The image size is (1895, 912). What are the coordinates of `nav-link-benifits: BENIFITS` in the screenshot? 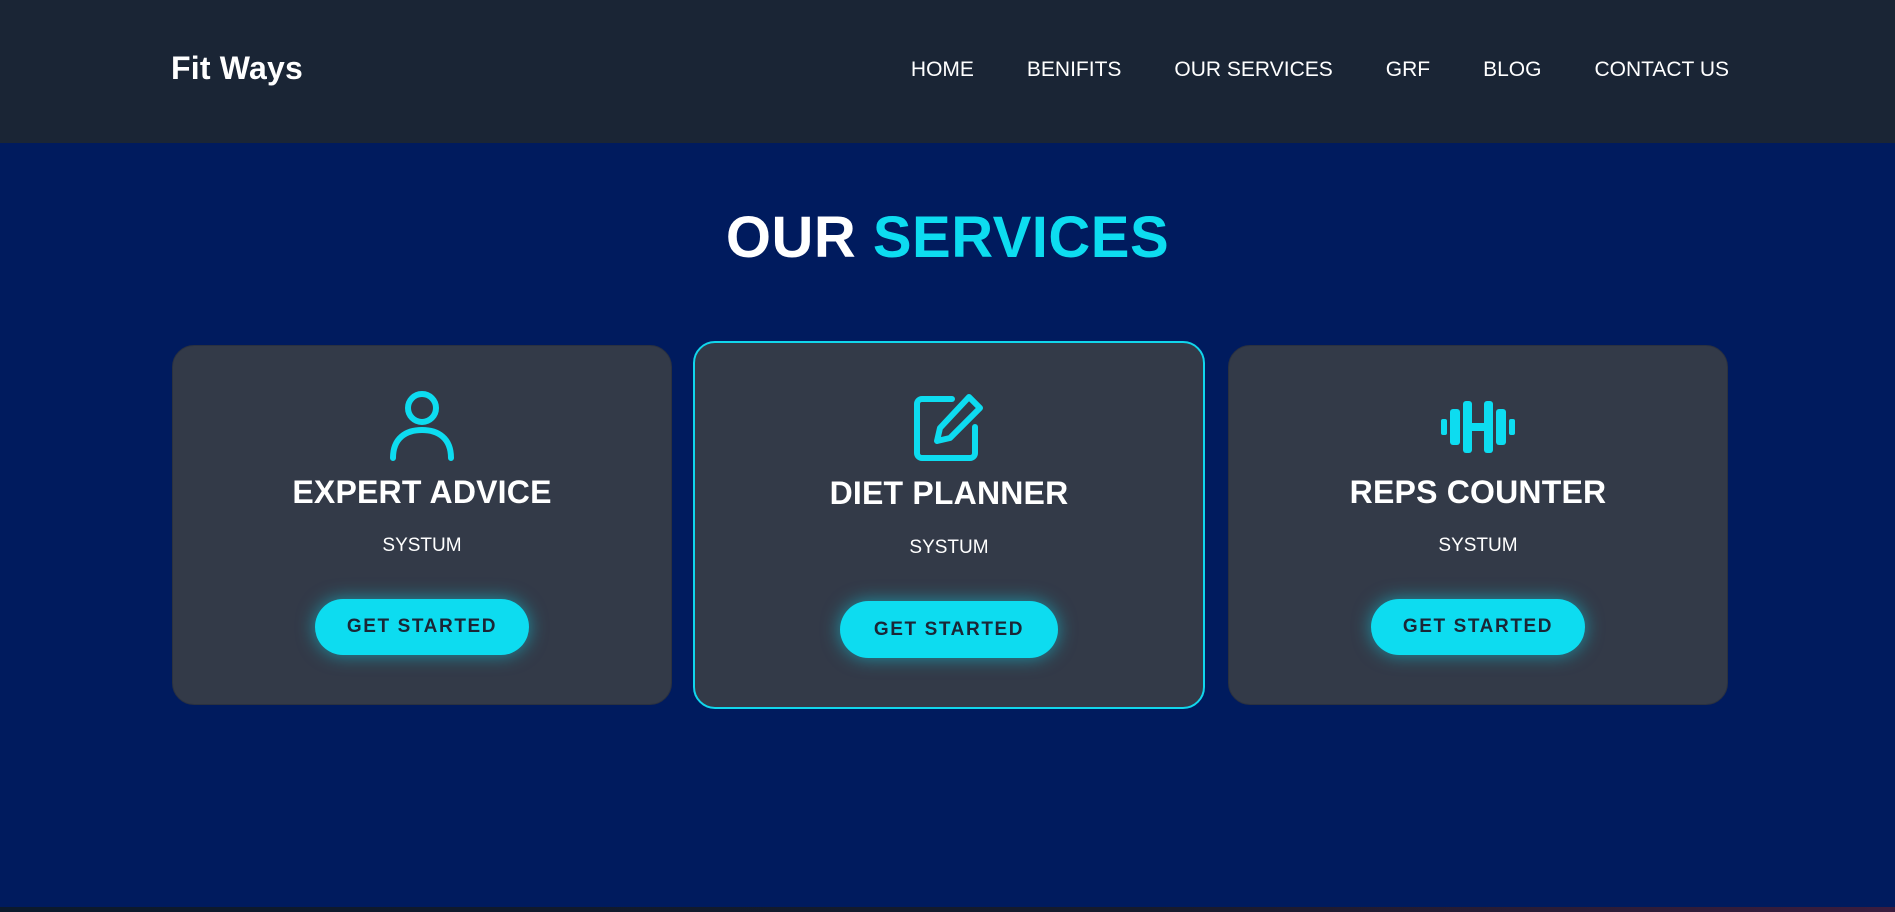 It's located at (1074, 70).